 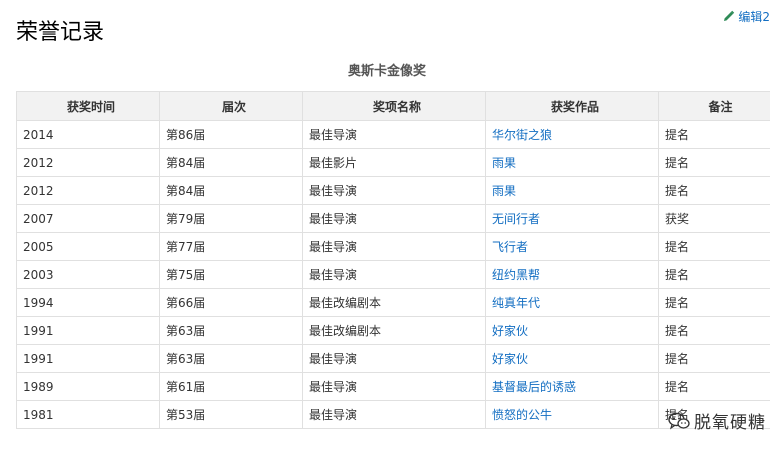 What do you see at coordinates (754, 16) in the screenshot?
I see `edit-link-label: 编辑2` at bounding box center [754, 16].